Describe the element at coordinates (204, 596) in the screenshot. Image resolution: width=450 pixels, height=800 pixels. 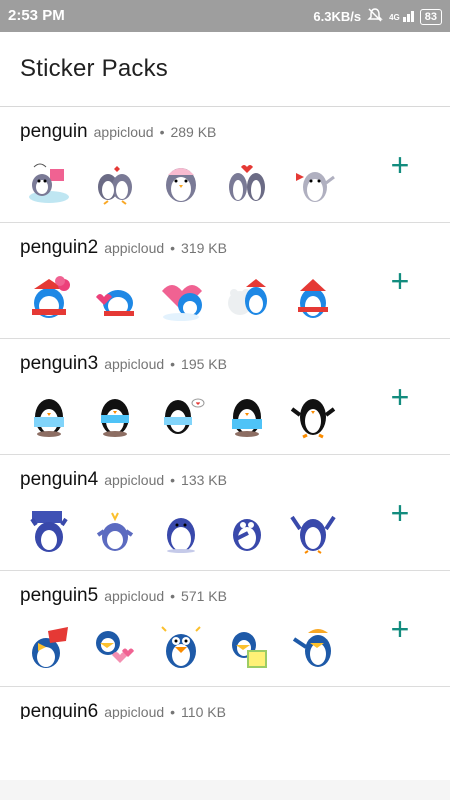
I see `pack-size: 571 KB` at that location.